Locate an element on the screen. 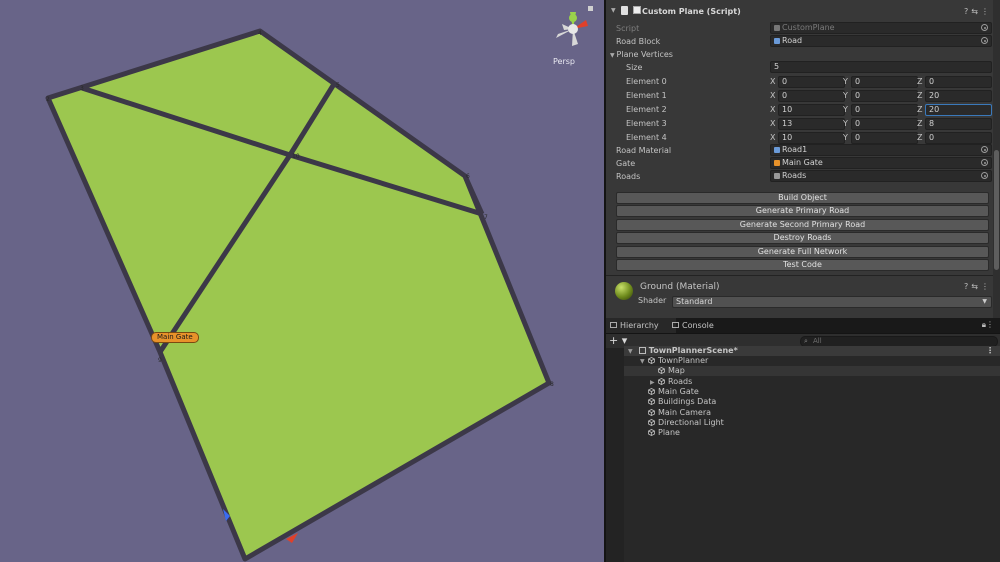 Image resolution: width=1000 pixels, height=562 pixels. inspector-scrollbar is located at coordinates (996, 159).